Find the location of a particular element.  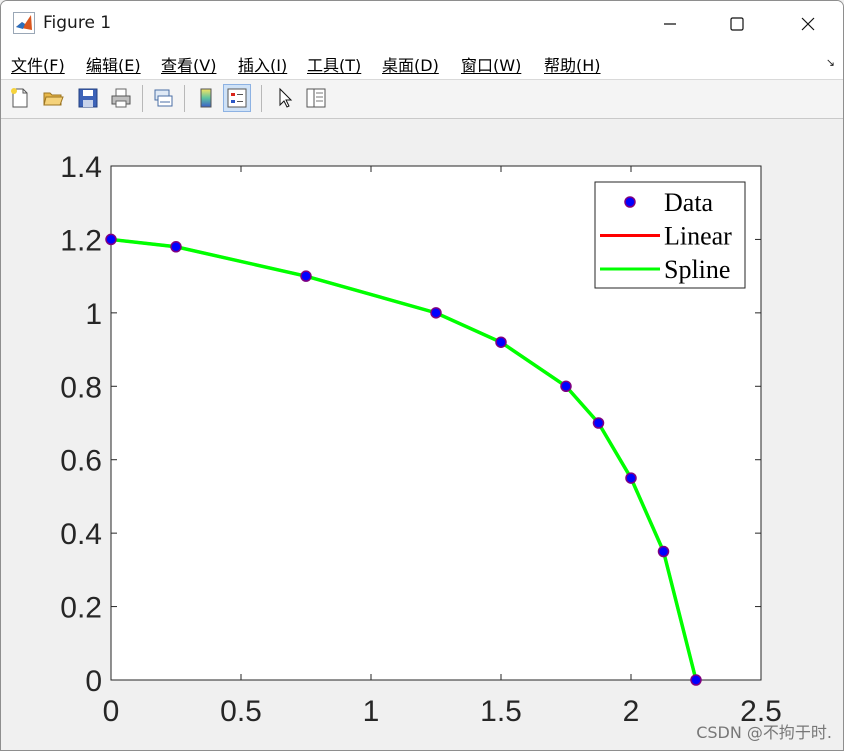

y-tick-label: 1 is located at coordinates (93, 314).